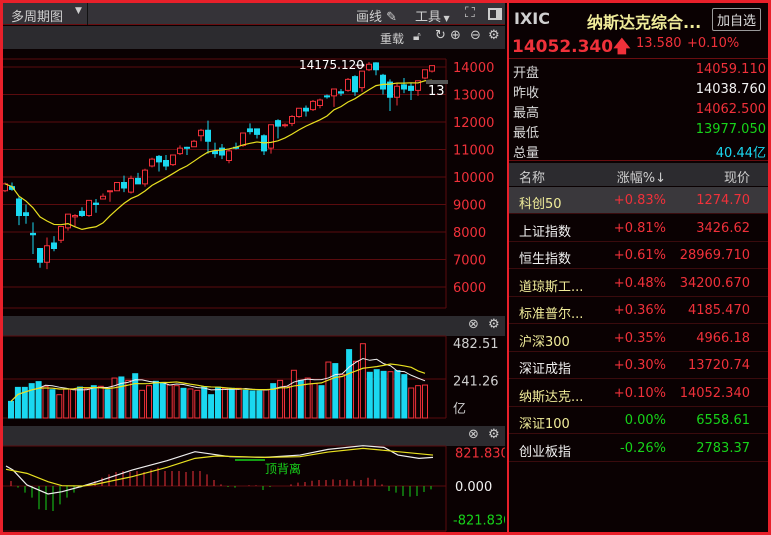 This screenshot has height=535, width=771. I want to click on table-row: 纳斯达克... +0.10% 14052.340, so click(639, 393).